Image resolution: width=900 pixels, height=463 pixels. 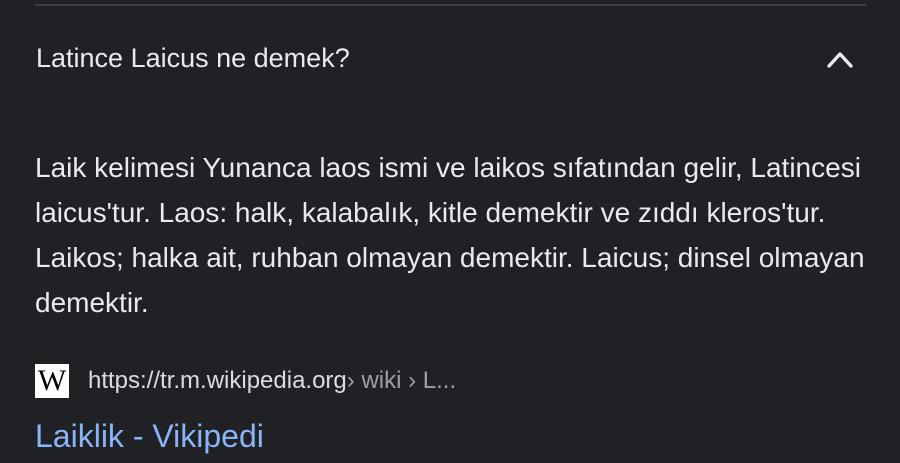 What do you see at coordinates (193, 58) in the screenshot?
I see `faq-question: Latince Laicus ne demek?` at bounding box center [193, 58].